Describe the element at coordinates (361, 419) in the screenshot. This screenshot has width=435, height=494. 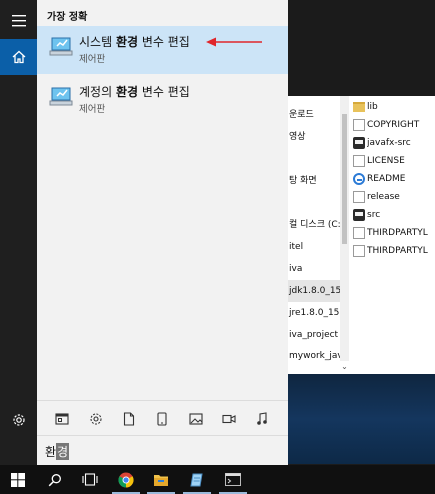
I see `desktop-wallpaper` at that location.